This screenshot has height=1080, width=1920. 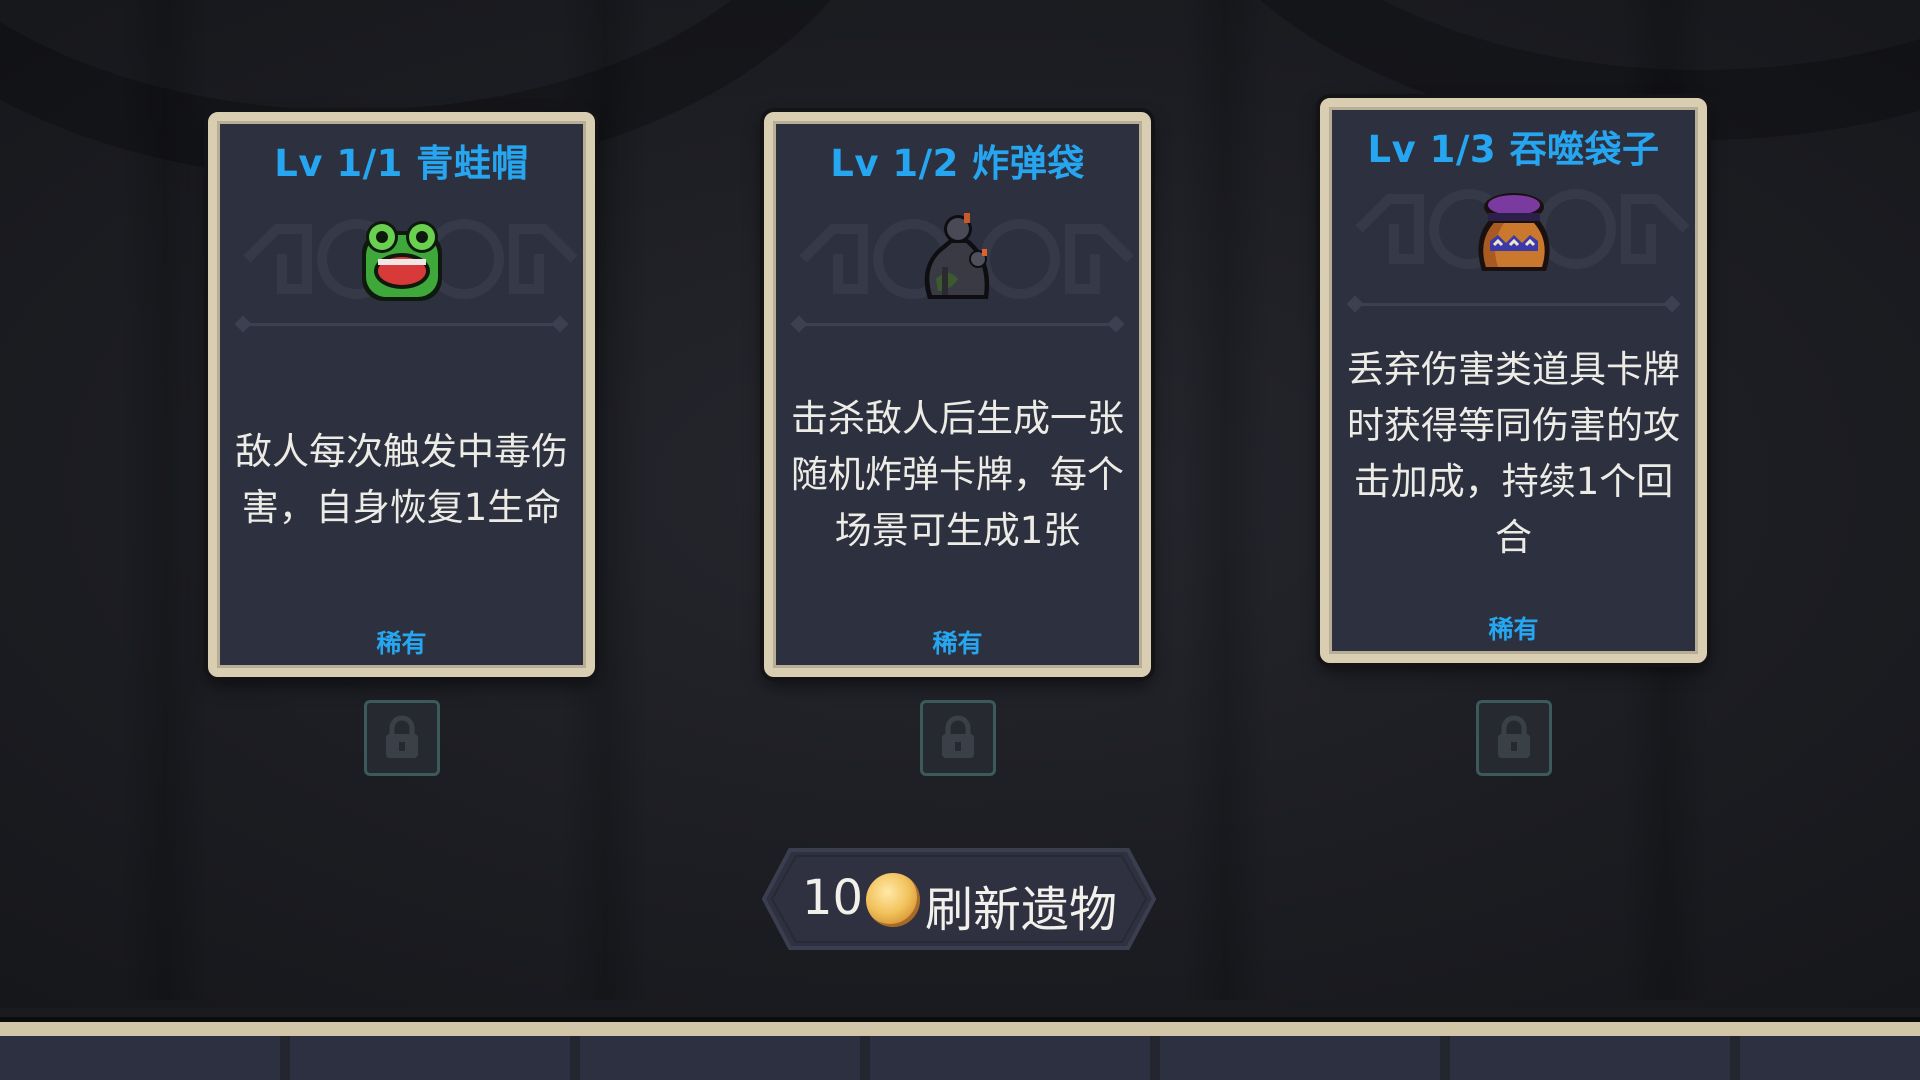 I want to click on relic-description: 击杀敌人后生成一张随机炸弹卡牌，每个场景可生成1张, so click(x=957, y=474).